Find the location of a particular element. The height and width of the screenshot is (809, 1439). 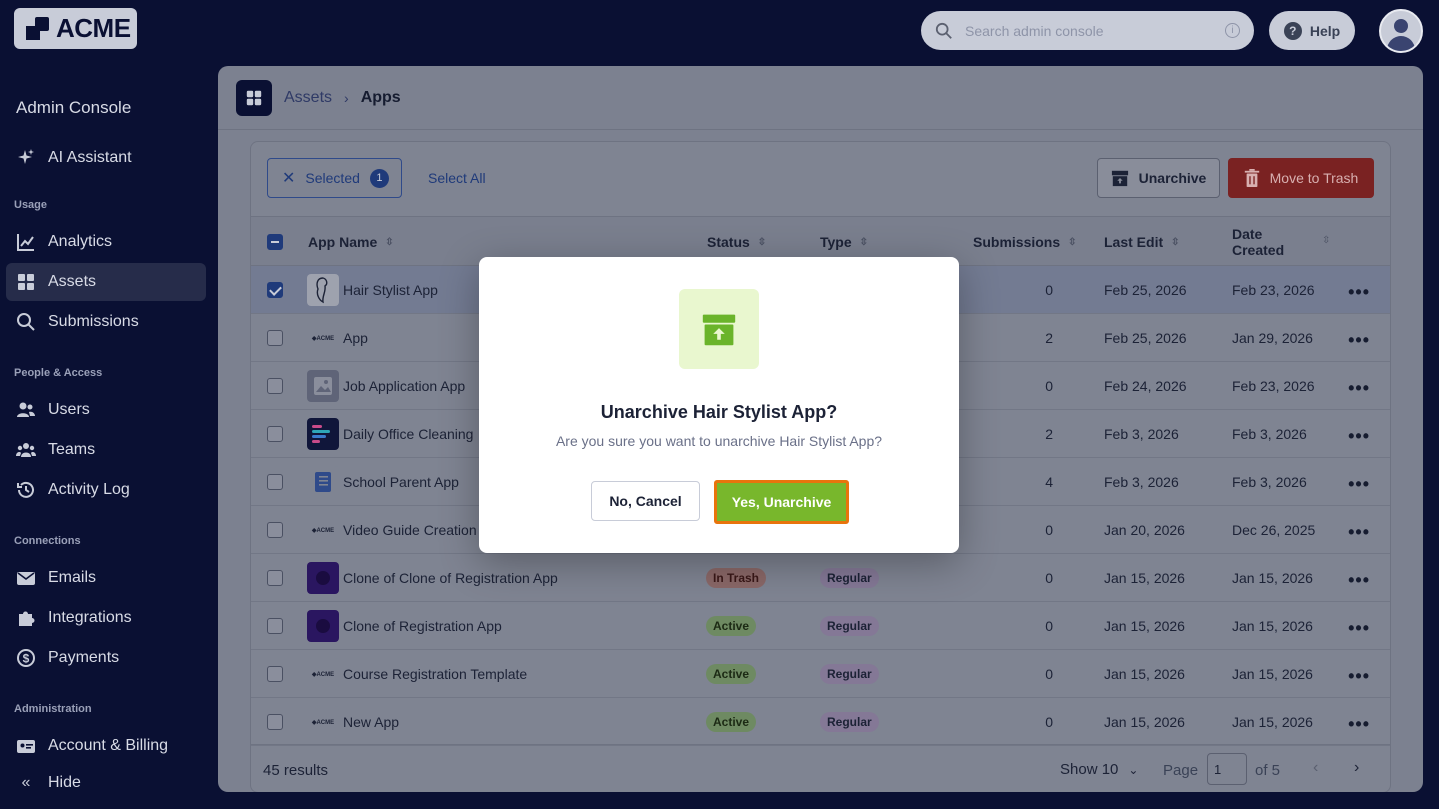

dialog-title: Unarchive Hair Stylist App? is located at coordinates (719, 412).